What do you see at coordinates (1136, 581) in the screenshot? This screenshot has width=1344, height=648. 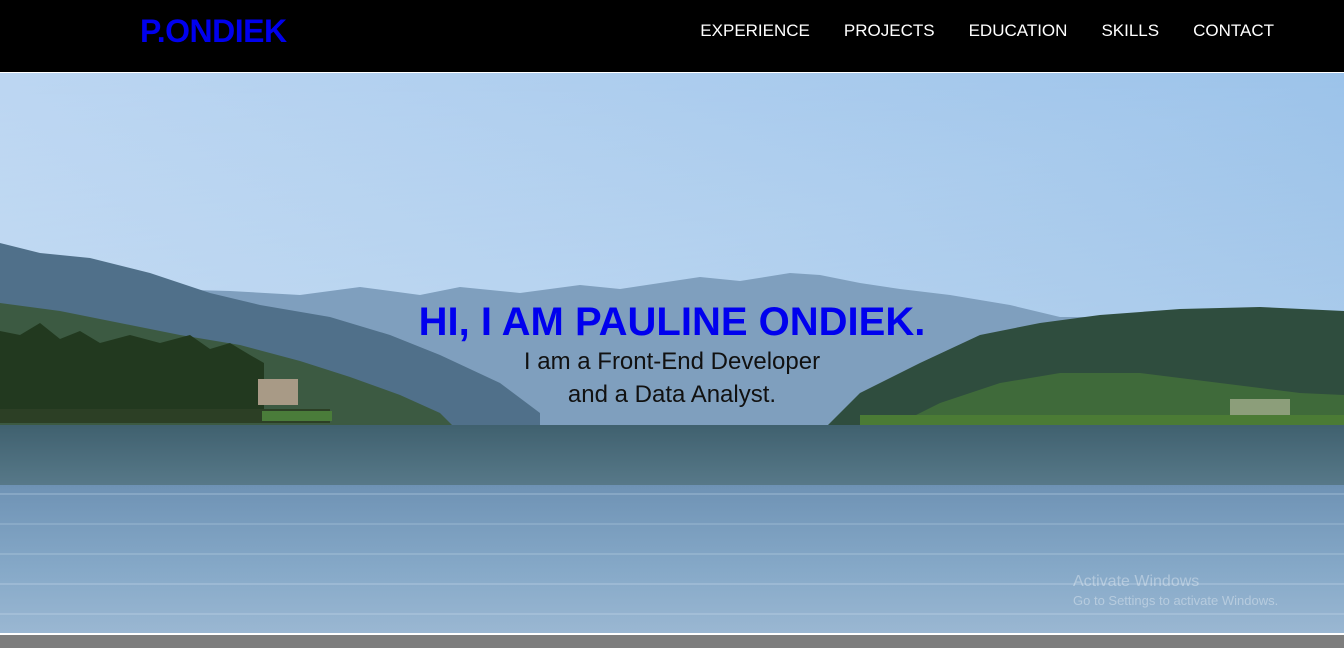 I see `watermark-line1: Activate Windows` at bounding box center [1136, 581].